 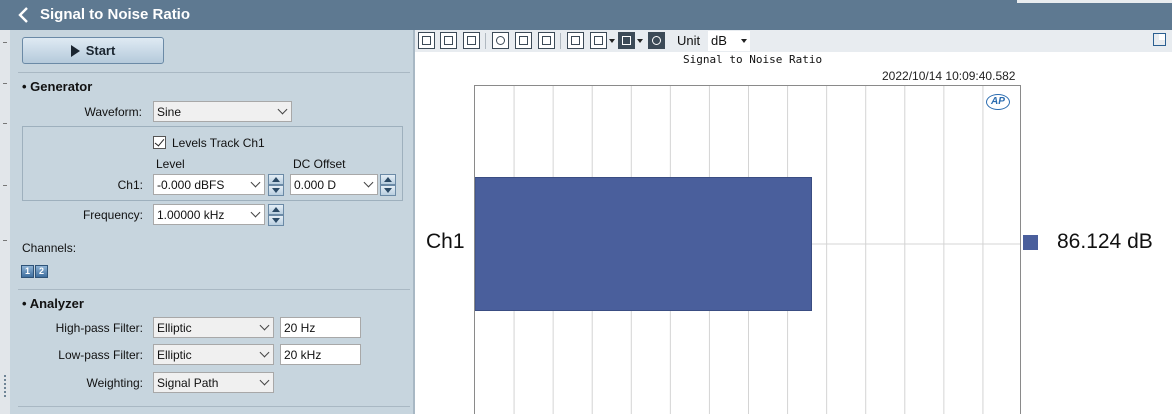 What do you see at coordinates (75, 50) in the screenshot?
I see `play-icon` at bounding box center [75, 50].